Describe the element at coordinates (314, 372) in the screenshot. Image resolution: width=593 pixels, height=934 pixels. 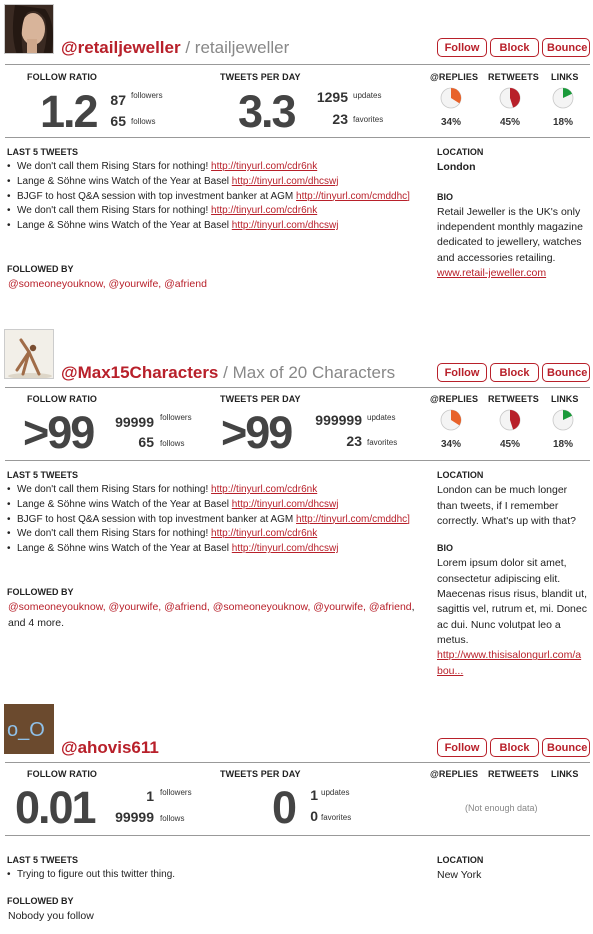
I see `profile-full-name: Max of 20 Characters` at that location.